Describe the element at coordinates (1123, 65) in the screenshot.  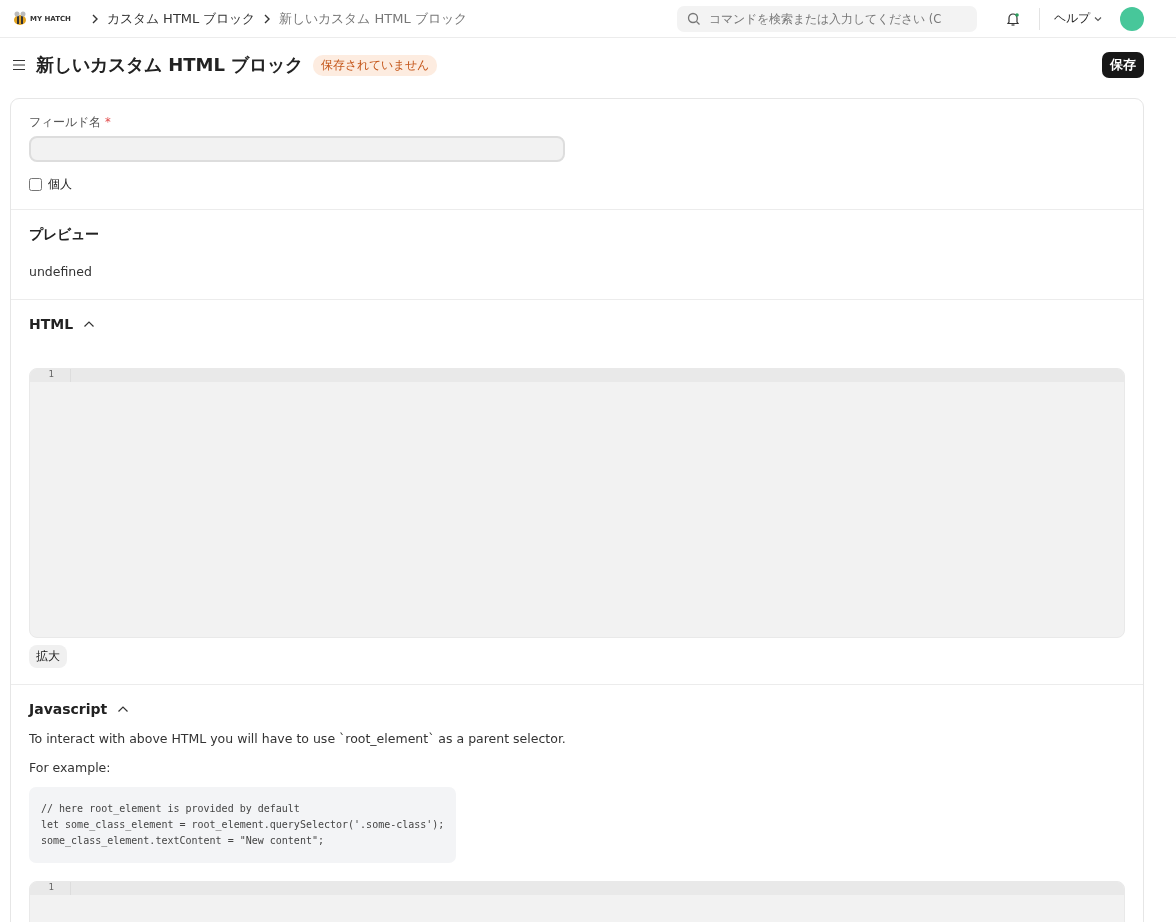
I see `save-button: 保存` at that location.